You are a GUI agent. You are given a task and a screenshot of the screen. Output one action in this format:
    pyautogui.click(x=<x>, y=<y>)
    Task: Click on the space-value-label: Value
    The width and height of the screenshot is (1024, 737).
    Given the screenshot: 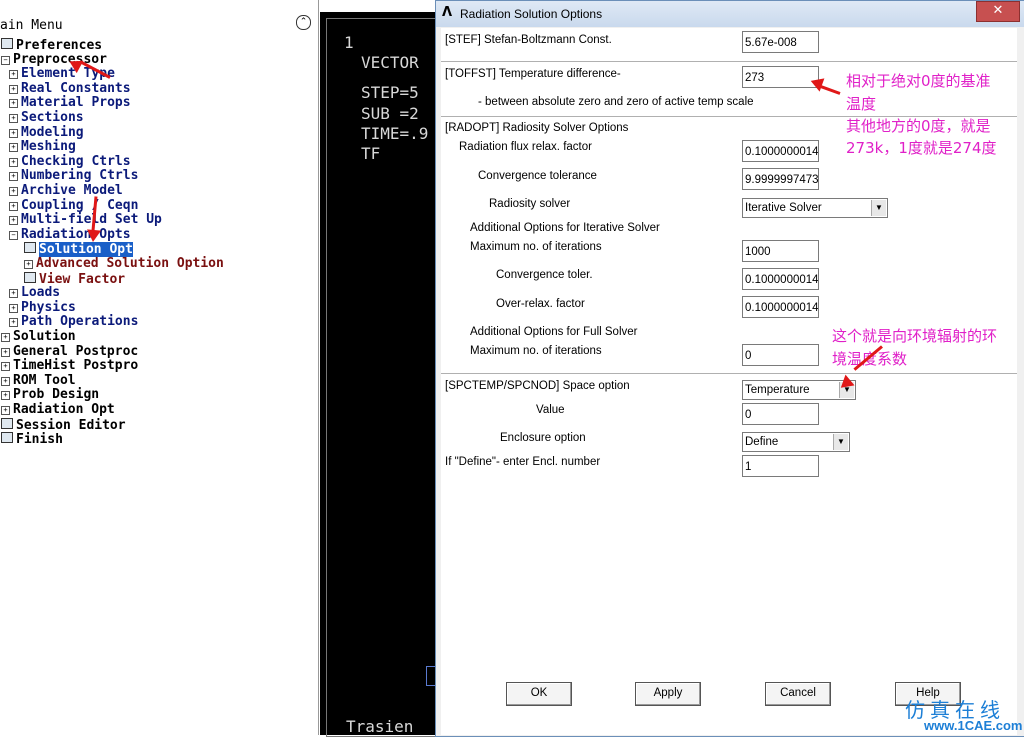 What is the action you would take?
    pyautogui.click(x=550, y=410)
    